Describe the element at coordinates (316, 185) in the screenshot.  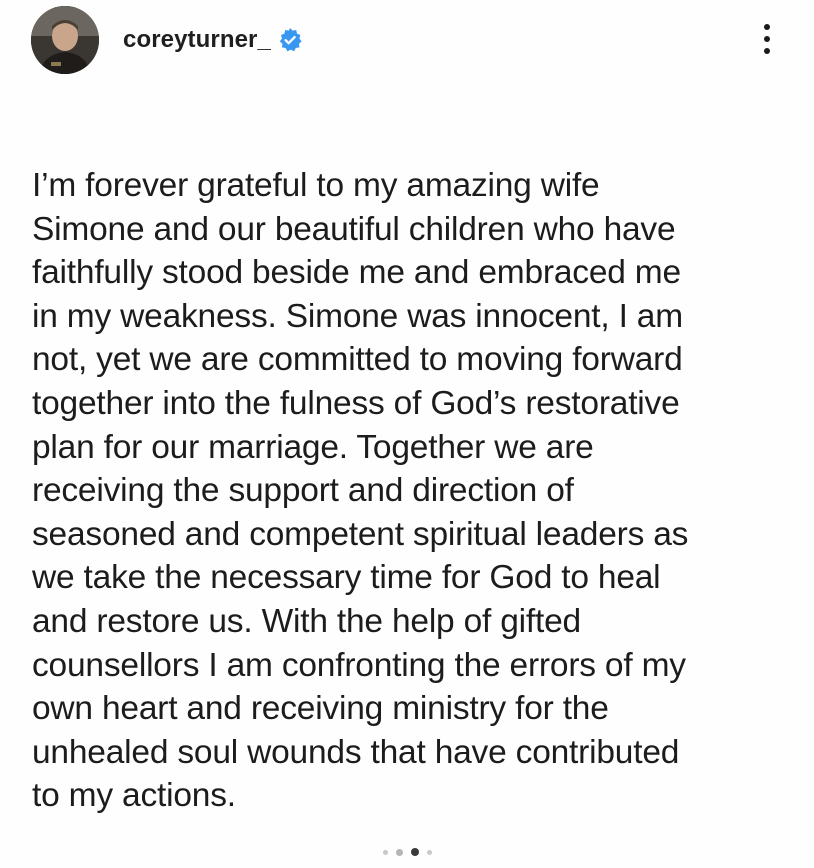
I see `caption-line: I’m forever grateful to my amazing wife` at that location.